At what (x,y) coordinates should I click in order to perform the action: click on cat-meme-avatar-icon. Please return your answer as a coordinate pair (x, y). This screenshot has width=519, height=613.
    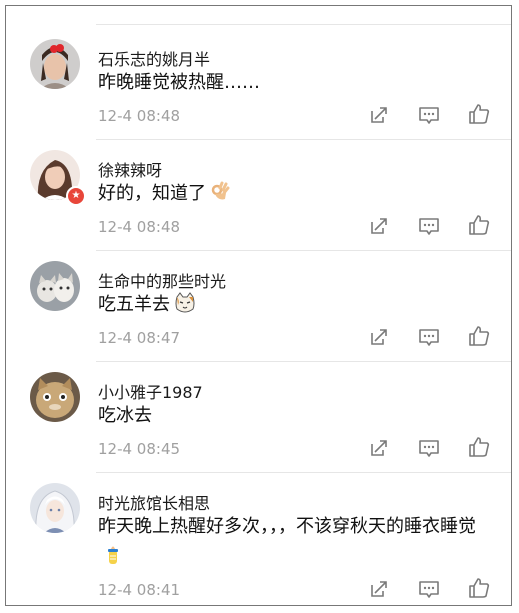
    Looking at the image, I should click on (55, 397).